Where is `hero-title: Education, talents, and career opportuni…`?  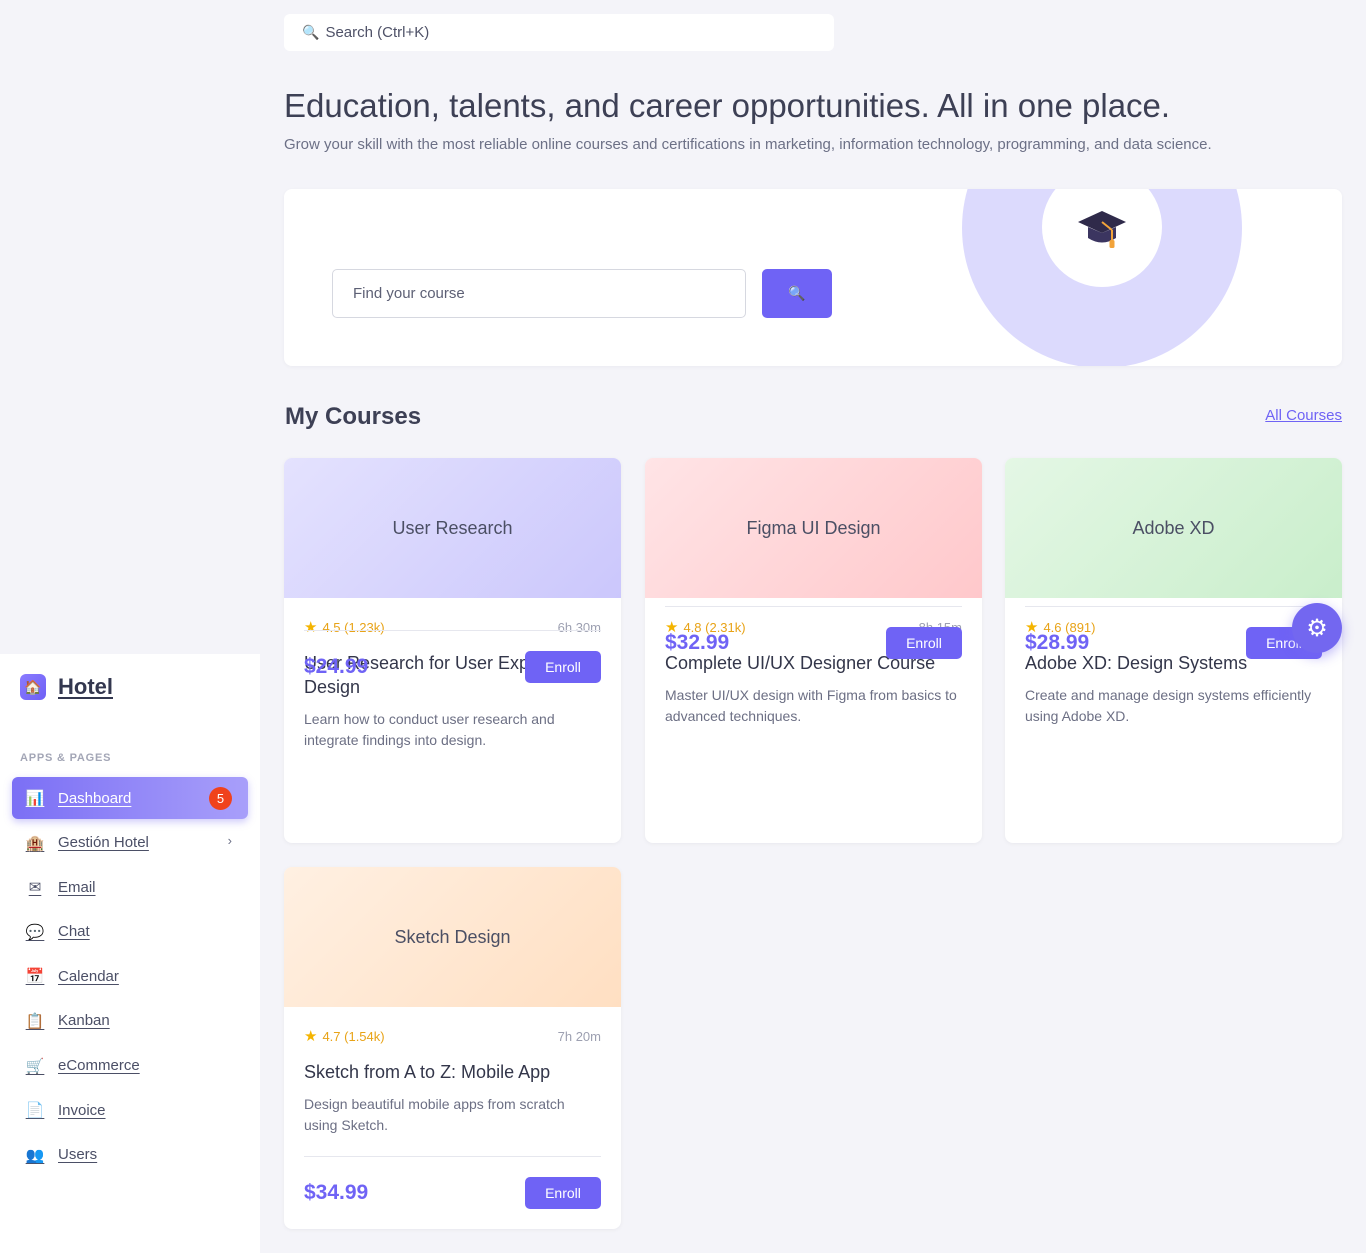
hero-title: Education, talents, and career opportuni… is located at coordinates (727, 105).